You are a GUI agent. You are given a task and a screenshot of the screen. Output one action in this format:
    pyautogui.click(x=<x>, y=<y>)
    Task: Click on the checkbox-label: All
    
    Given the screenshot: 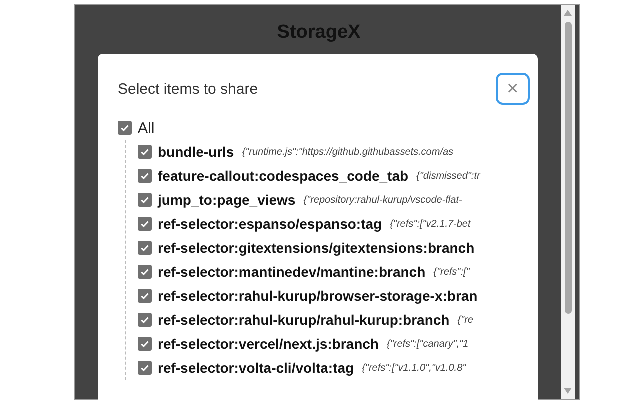 What is the action you would take?
    pyautogui.click(x=146, y=128)
    